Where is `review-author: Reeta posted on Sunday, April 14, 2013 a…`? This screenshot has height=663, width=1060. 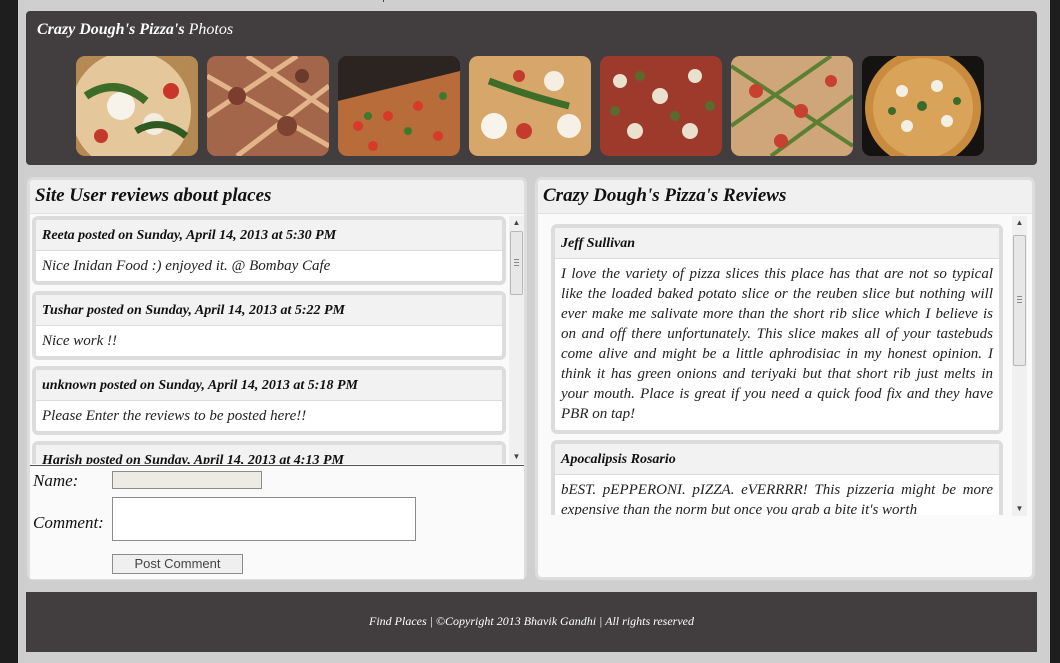 review-author: Reeta posted on Sunday, April 14, 2013 a… is located at coordinates (269, 235).